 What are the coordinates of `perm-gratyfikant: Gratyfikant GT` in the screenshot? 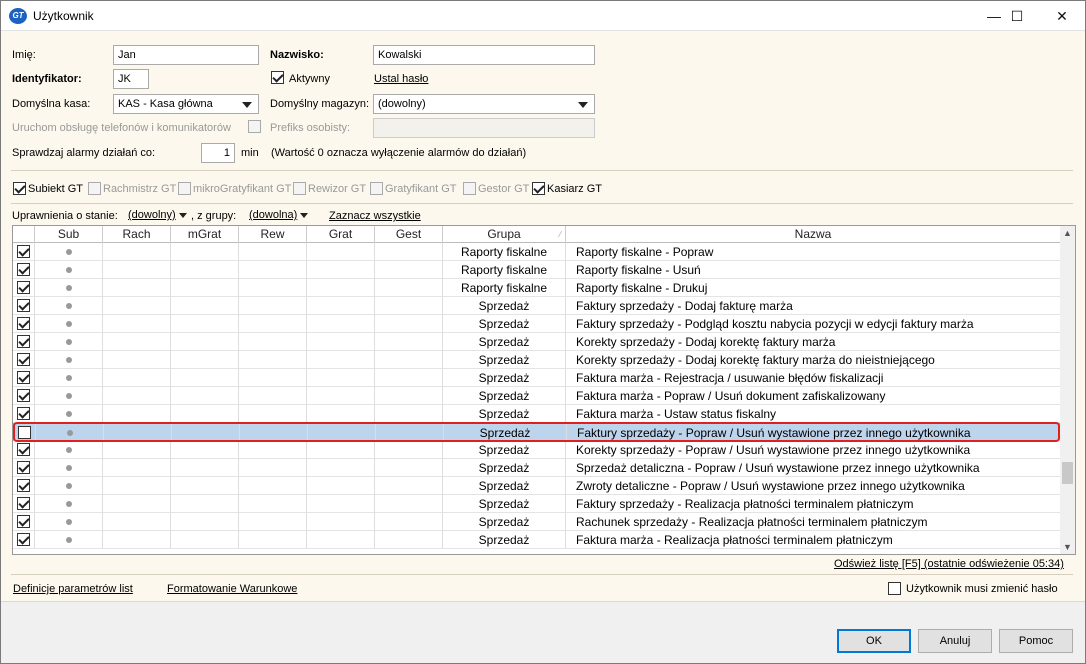 It's located at (413, 190).